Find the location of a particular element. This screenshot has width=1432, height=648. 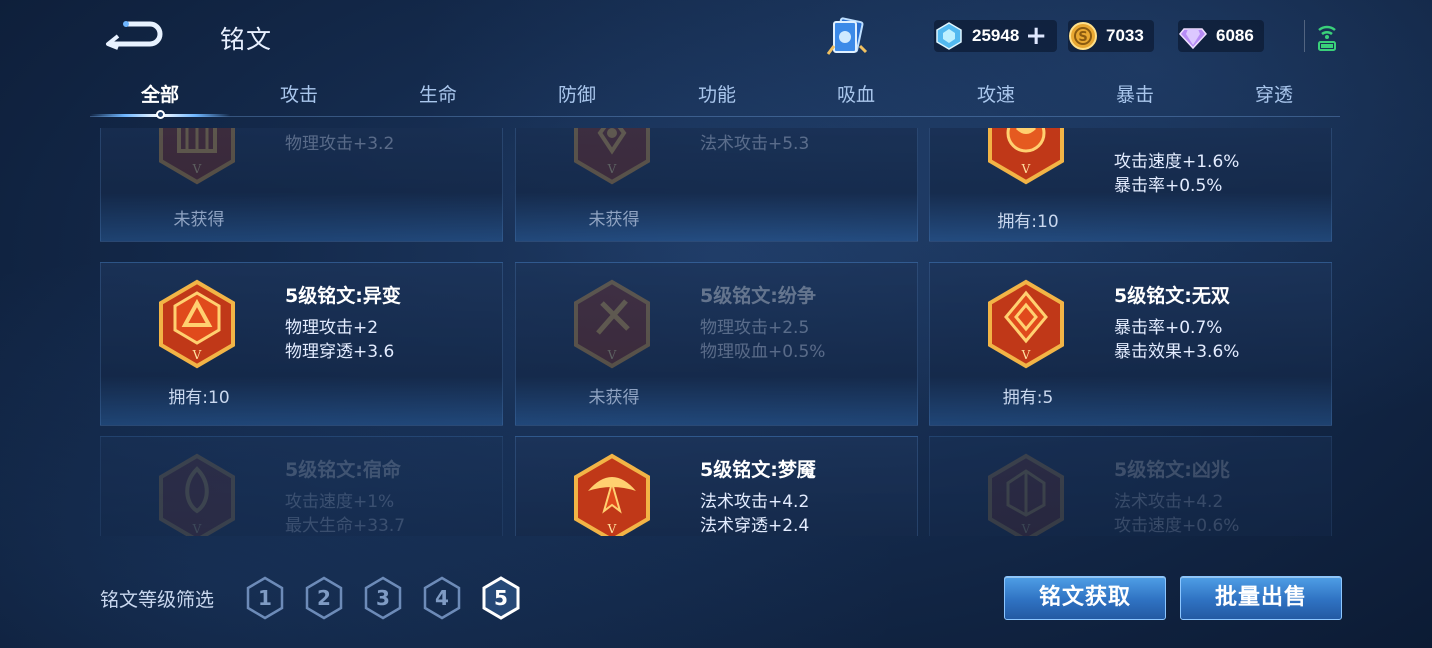

page-title: 铭文 is located at coordinates (246, 39).